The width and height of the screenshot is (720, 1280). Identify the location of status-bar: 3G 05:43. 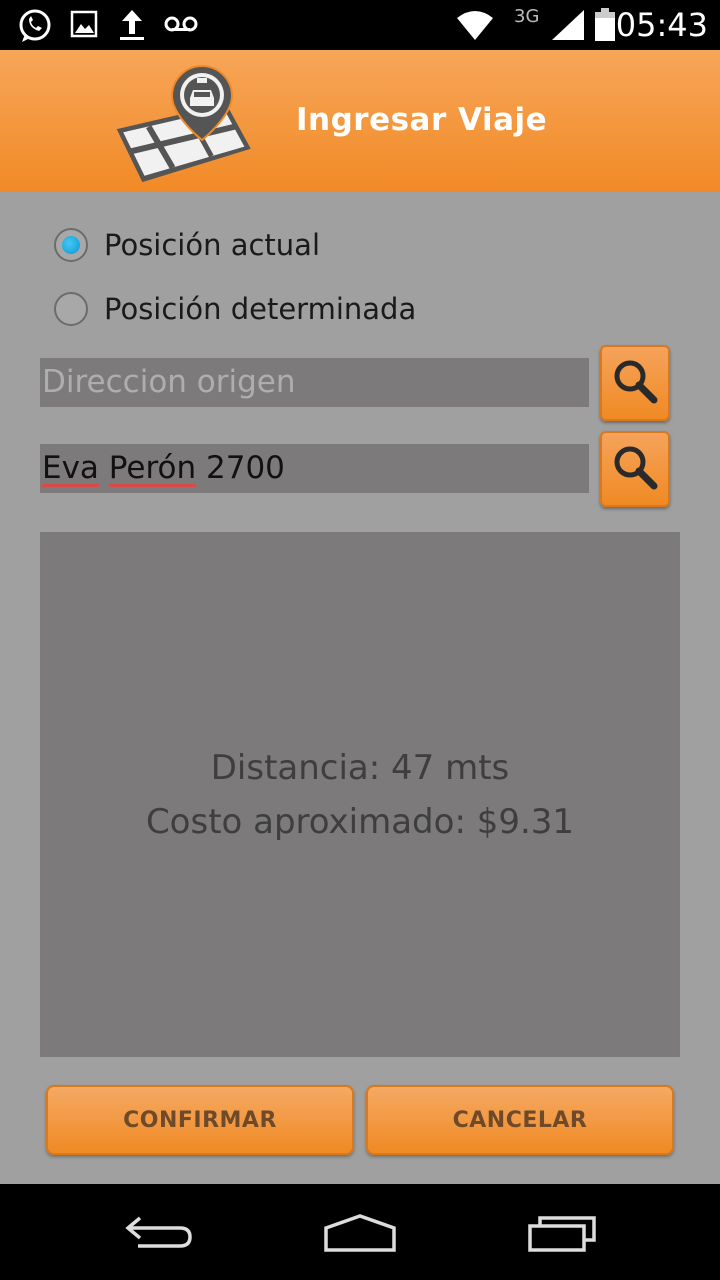
(360, 25).